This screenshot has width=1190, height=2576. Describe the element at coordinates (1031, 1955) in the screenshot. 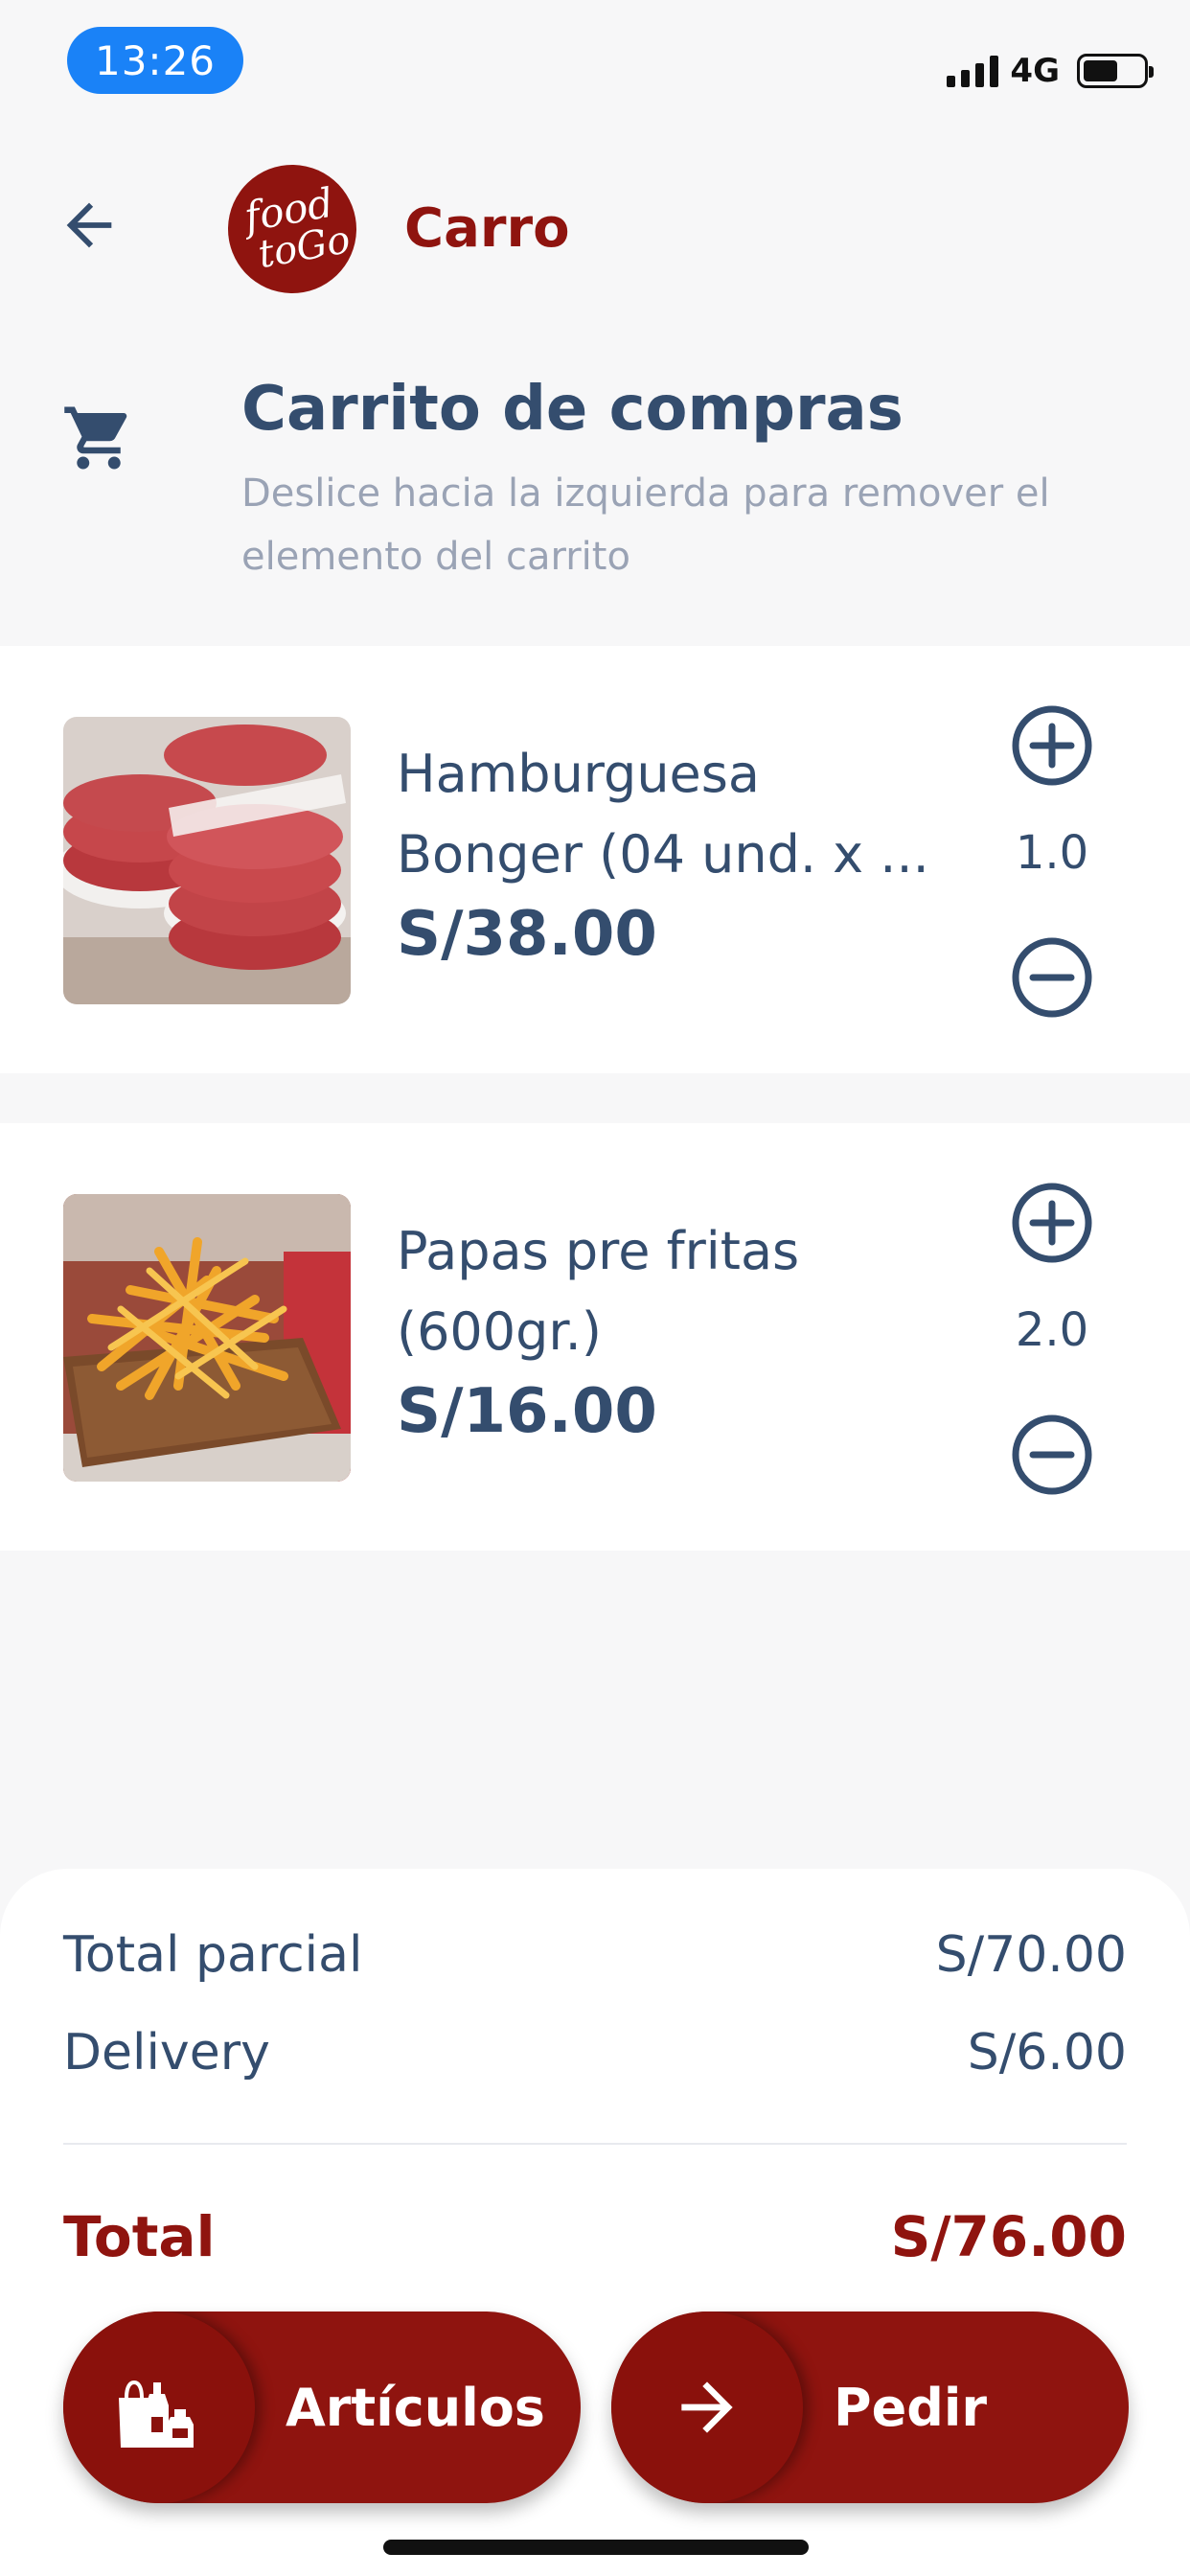

I see `subtotal-value: S/70.00` at that location.